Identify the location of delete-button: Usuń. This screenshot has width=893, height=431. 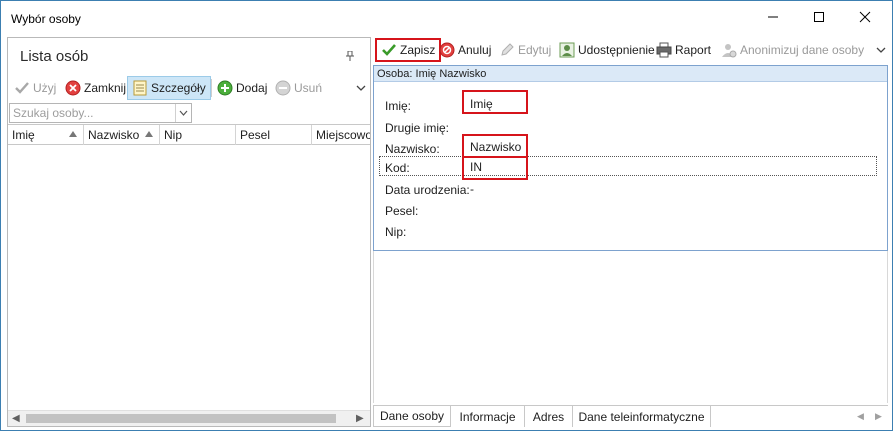
(298, 88).